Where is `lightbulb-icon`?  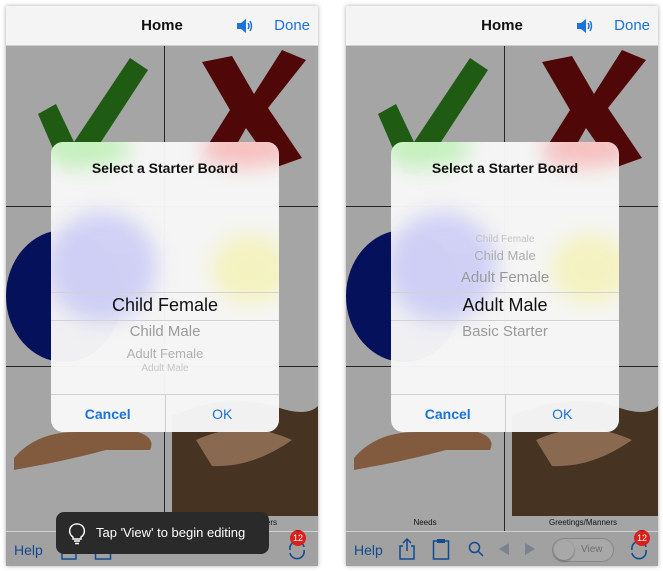 lightbulb-icon is located at coordinates (77, 534).